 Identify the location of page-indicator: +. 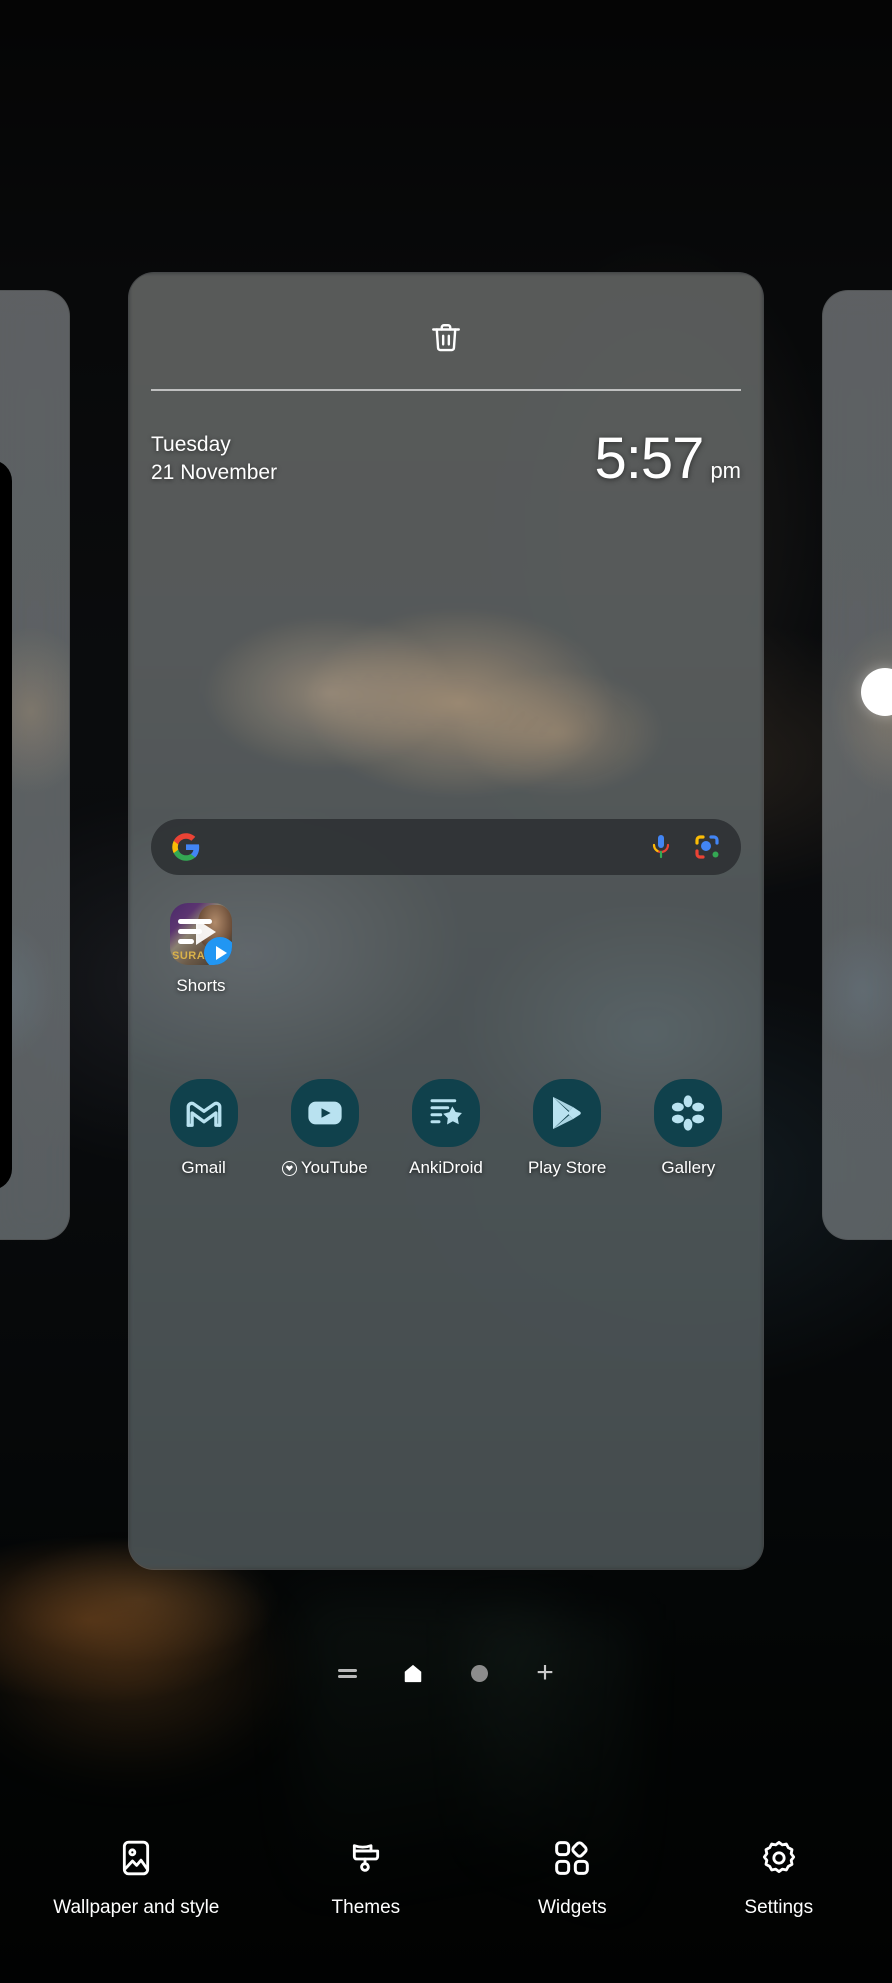
(446, 1673).